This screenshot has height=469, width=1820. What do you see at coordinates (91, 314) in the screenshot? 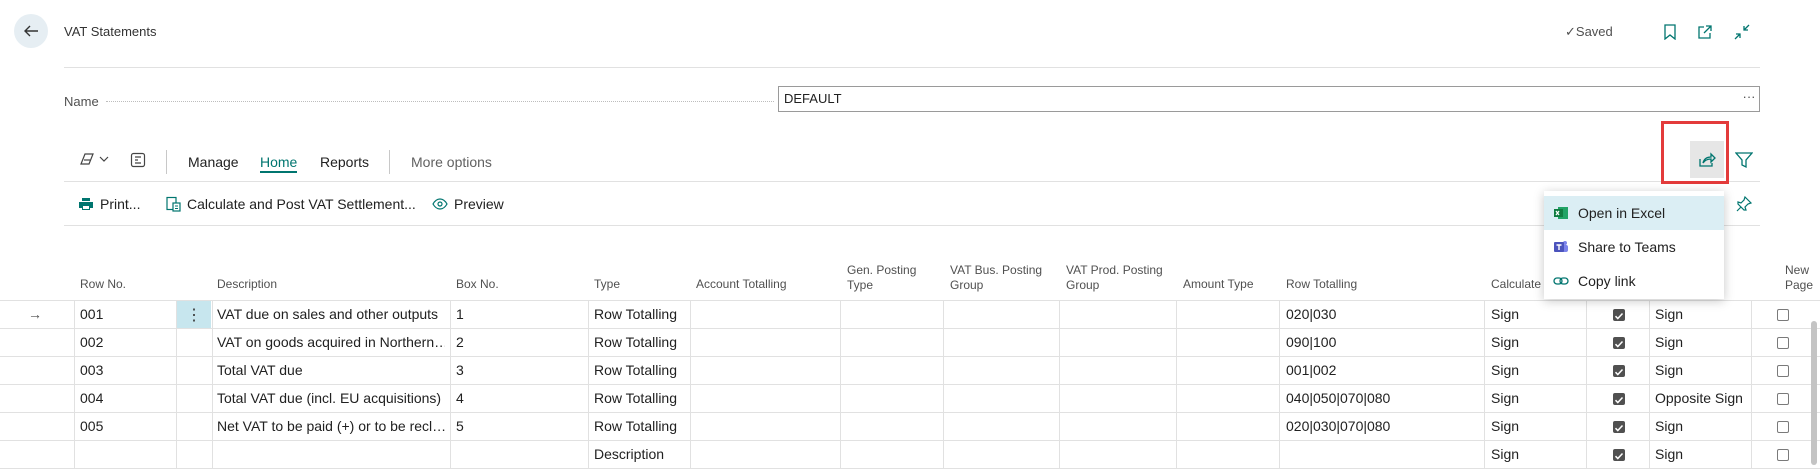
I see `cell-row-no: 001` at bounding box center [91, 314].